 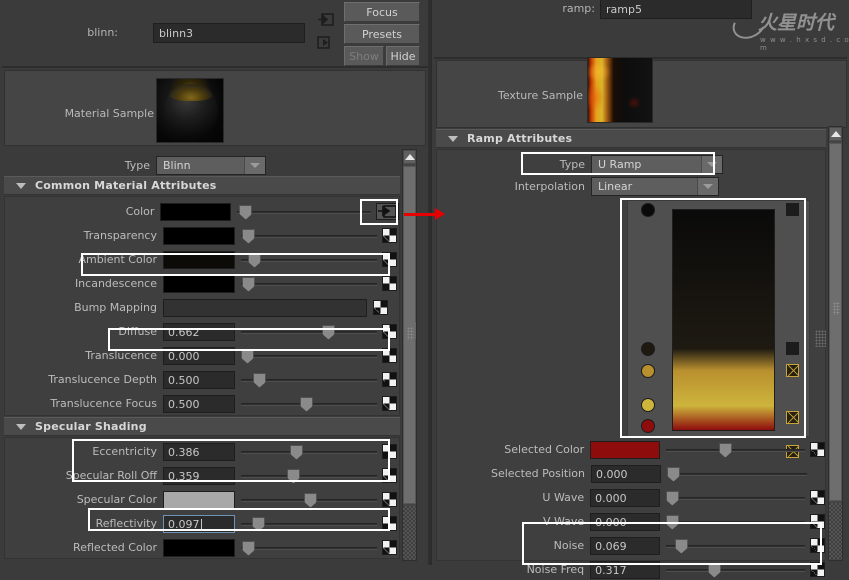 I want to click on presets-button: Presets, so click(x=382, y=34).